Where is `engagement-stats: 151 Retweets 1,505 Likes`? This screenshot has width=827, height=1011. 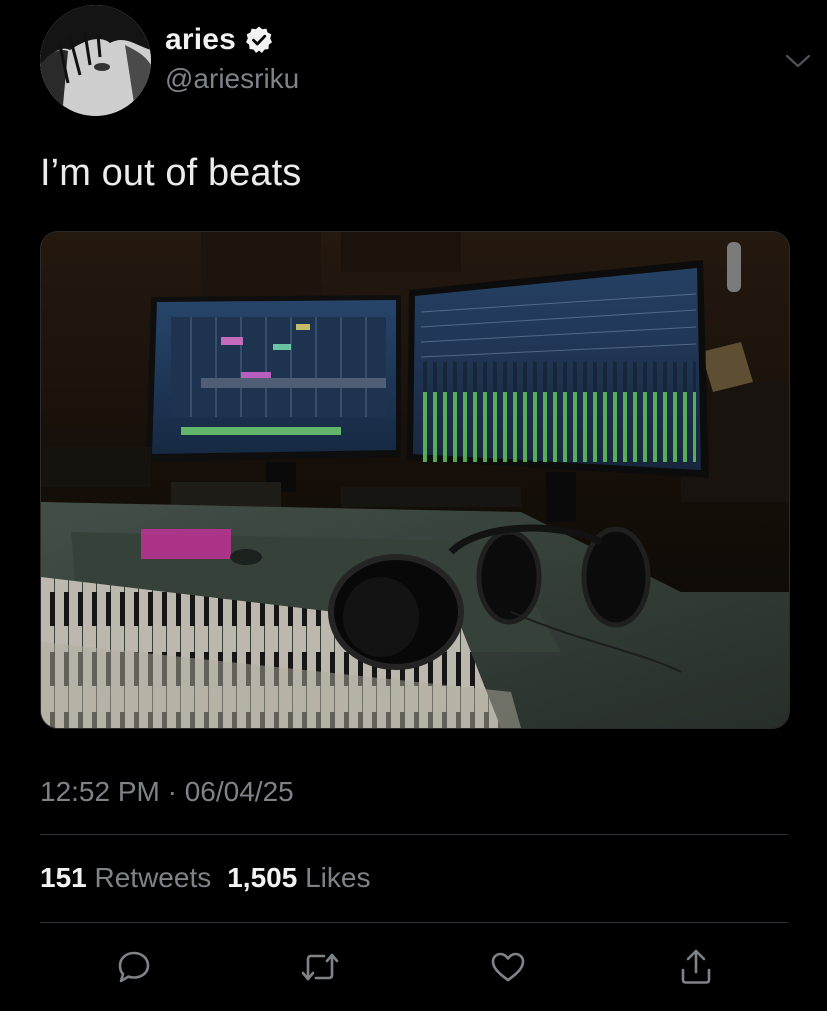 engagement-stats: 151 Retweets 1,505 Likes is located at coordinates (205, 878).